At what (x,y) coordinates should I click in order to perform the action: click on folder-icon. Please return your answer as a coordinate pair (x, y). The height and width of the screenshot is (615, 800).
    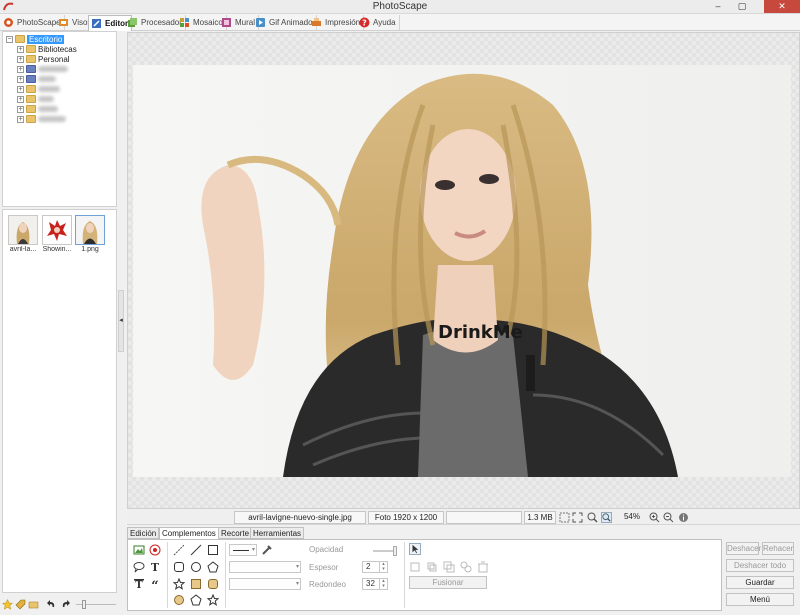
    Looking at the image, I should click on (20, 39).